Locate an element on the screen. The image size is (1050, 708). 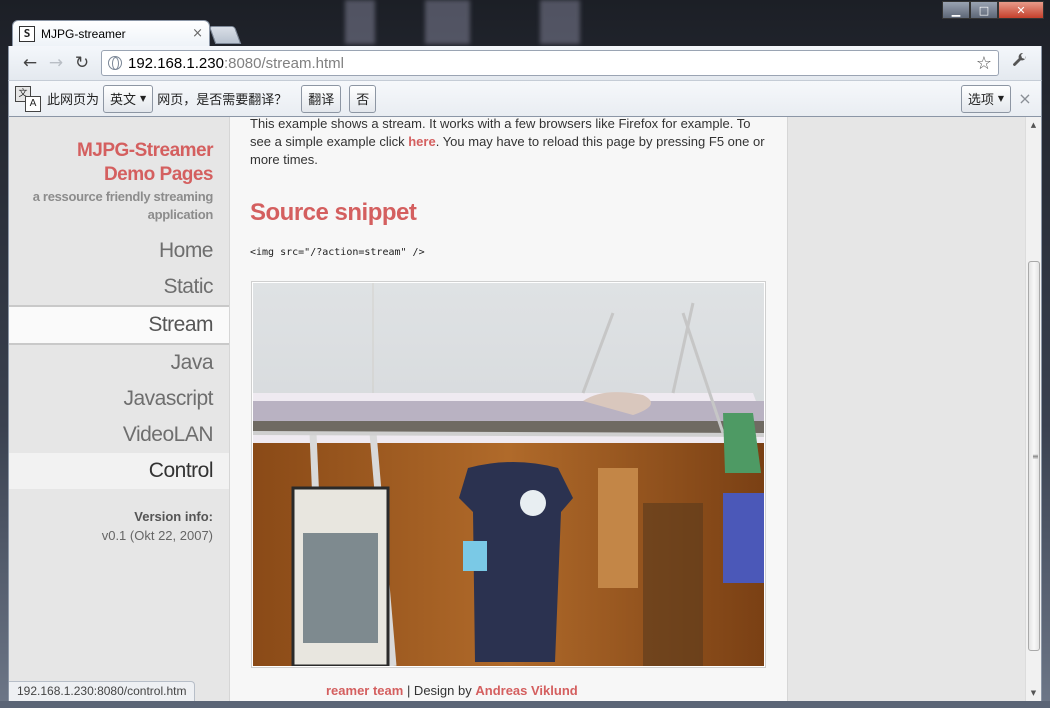
no-translate-button: 否 is located at coordinates (363, 98).